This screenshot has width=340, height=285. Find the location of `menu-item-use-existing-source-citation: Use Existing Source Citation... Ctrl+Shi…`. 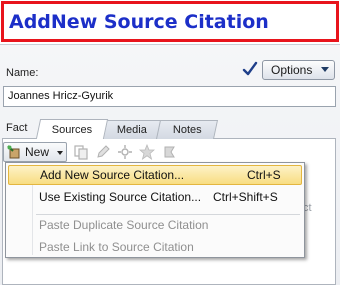

menu-item-use-existing-source-citation: Use Existing Source Citation... Ctrl+Shi… is located at coordinates (155, 197).